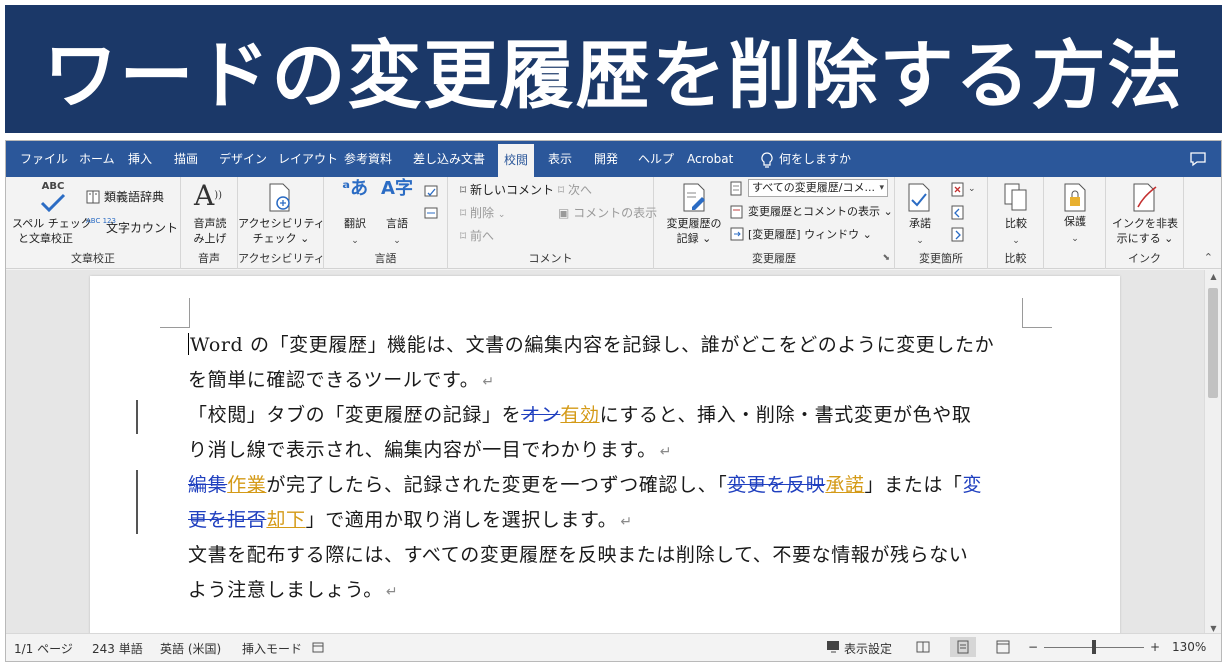 The height and width of the screenshot is (666, 1227). What do you see at coordinates (431, 192) in the screenshot?
I see `language-check-icon` at bounding box center [431, 192].